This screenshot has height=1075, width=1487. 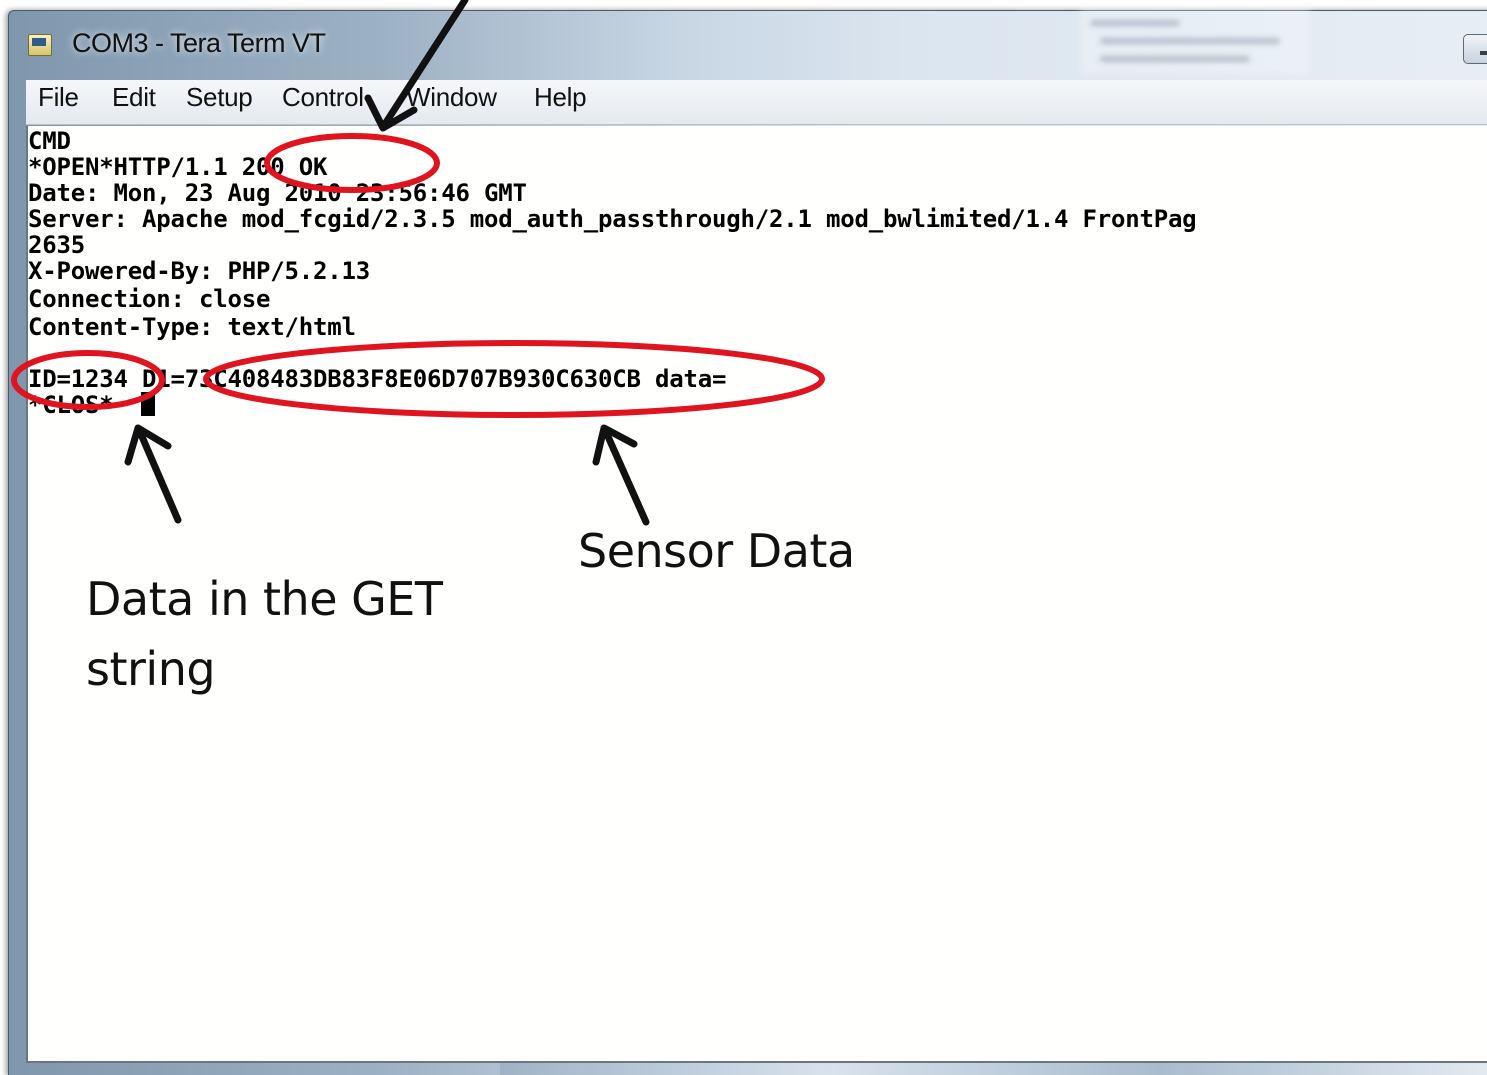 I want to click on menu-item-window: Window, so click(x=451, y=97).